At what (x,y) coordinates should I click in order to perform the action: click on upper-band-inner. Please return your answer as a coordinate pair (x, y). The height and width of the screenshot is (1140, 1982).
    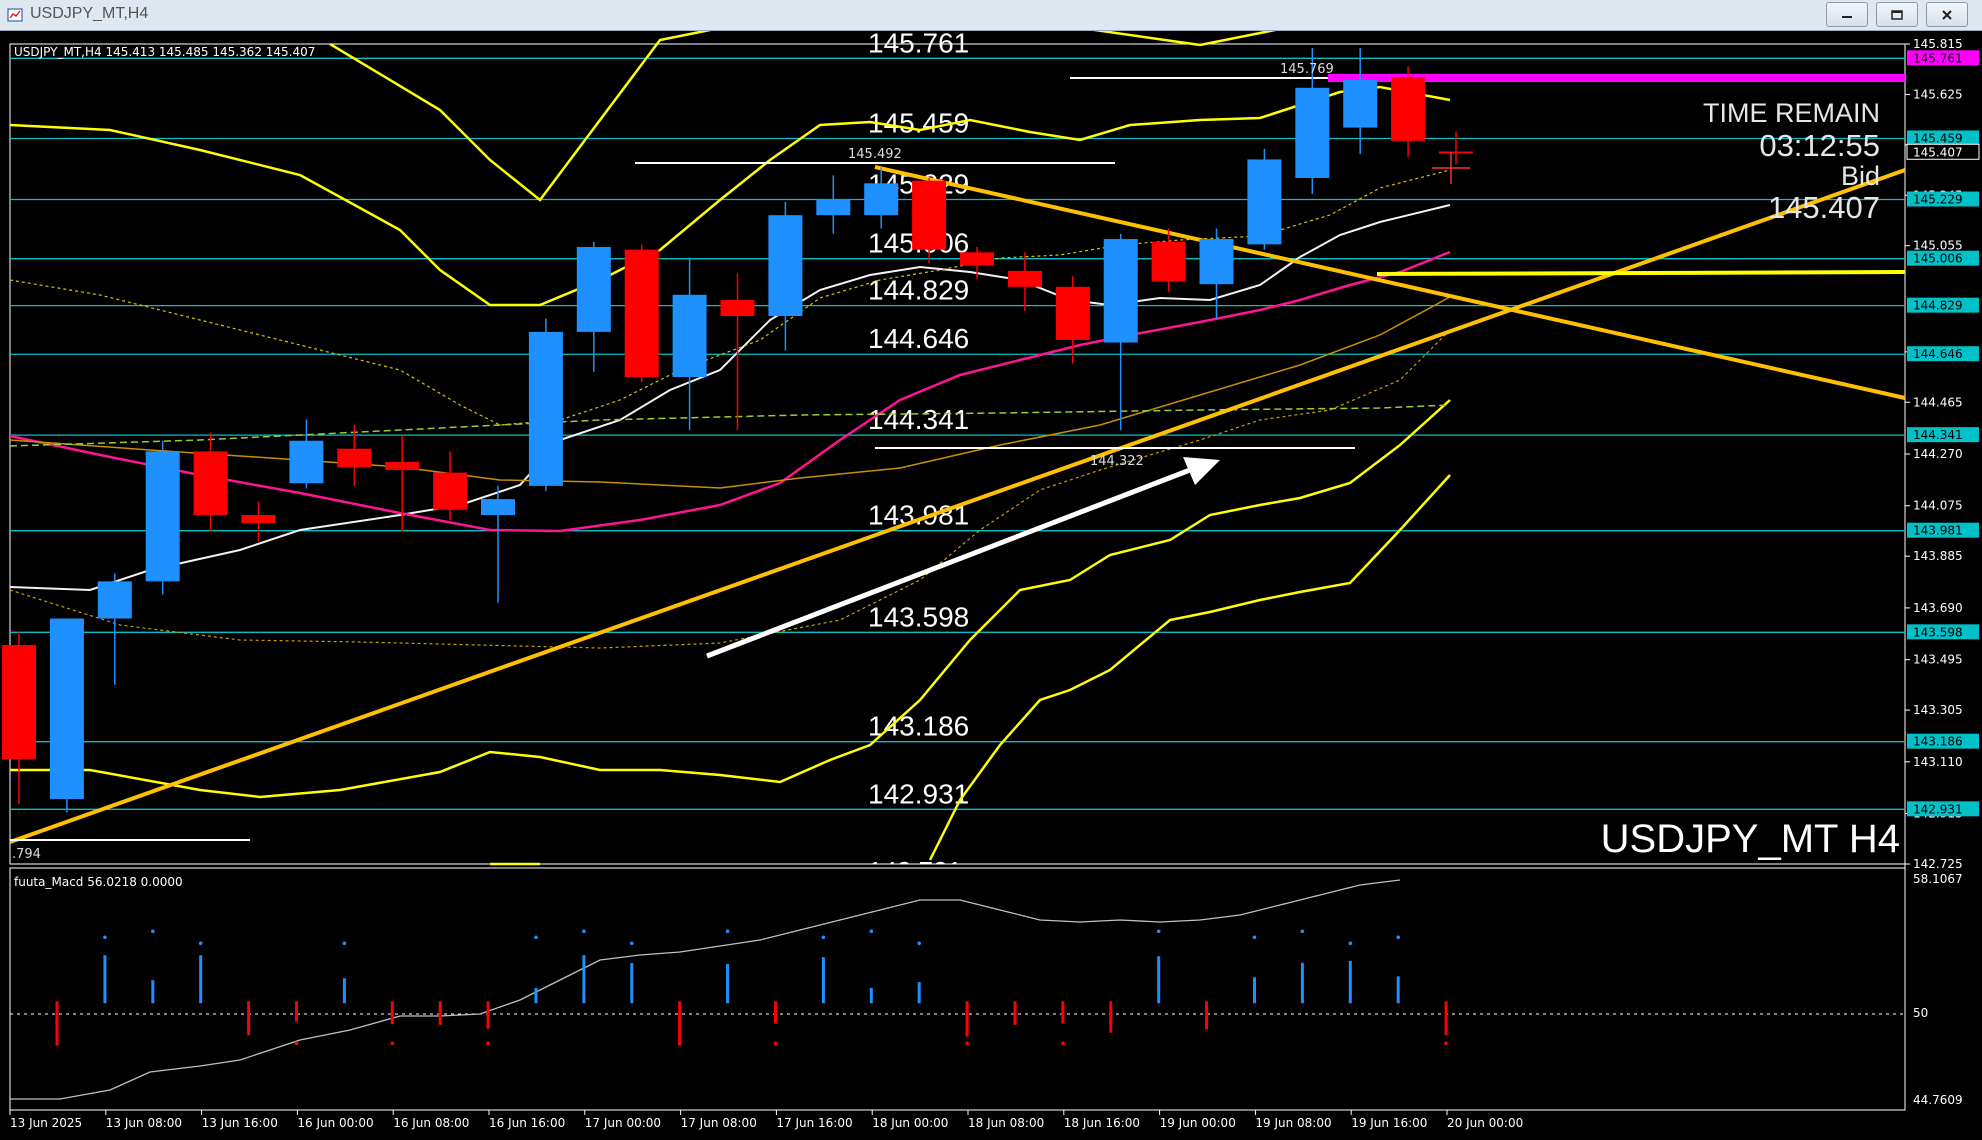
    Looking at the image, I should click on (730, 196).